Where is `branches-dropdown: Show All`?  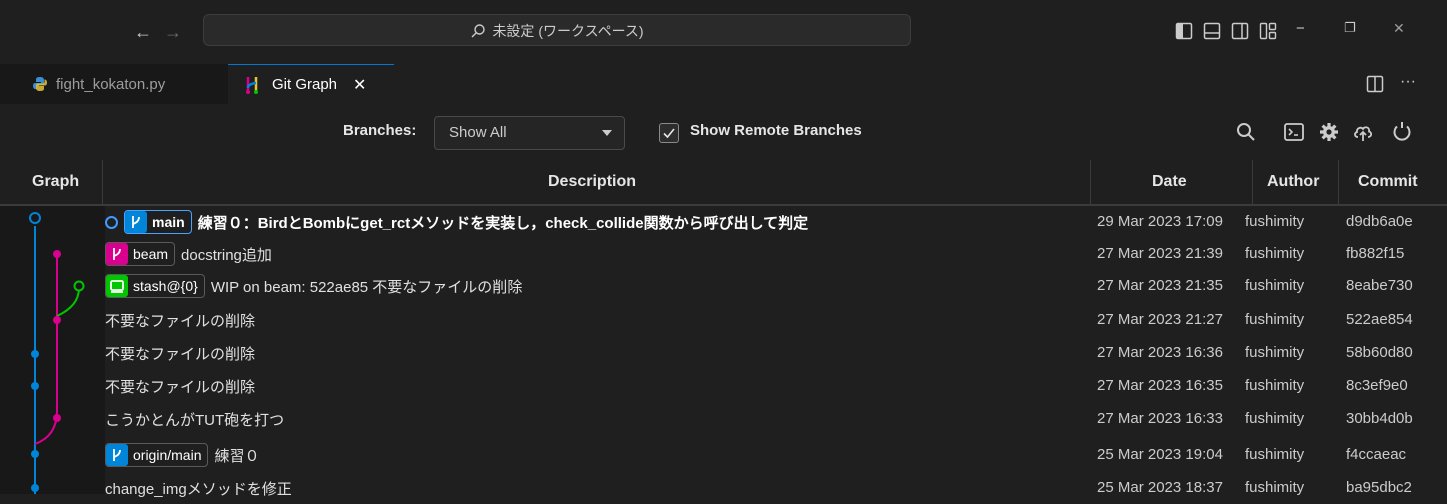
branches-dropdown: Show All is located at coordinates (529, 133).